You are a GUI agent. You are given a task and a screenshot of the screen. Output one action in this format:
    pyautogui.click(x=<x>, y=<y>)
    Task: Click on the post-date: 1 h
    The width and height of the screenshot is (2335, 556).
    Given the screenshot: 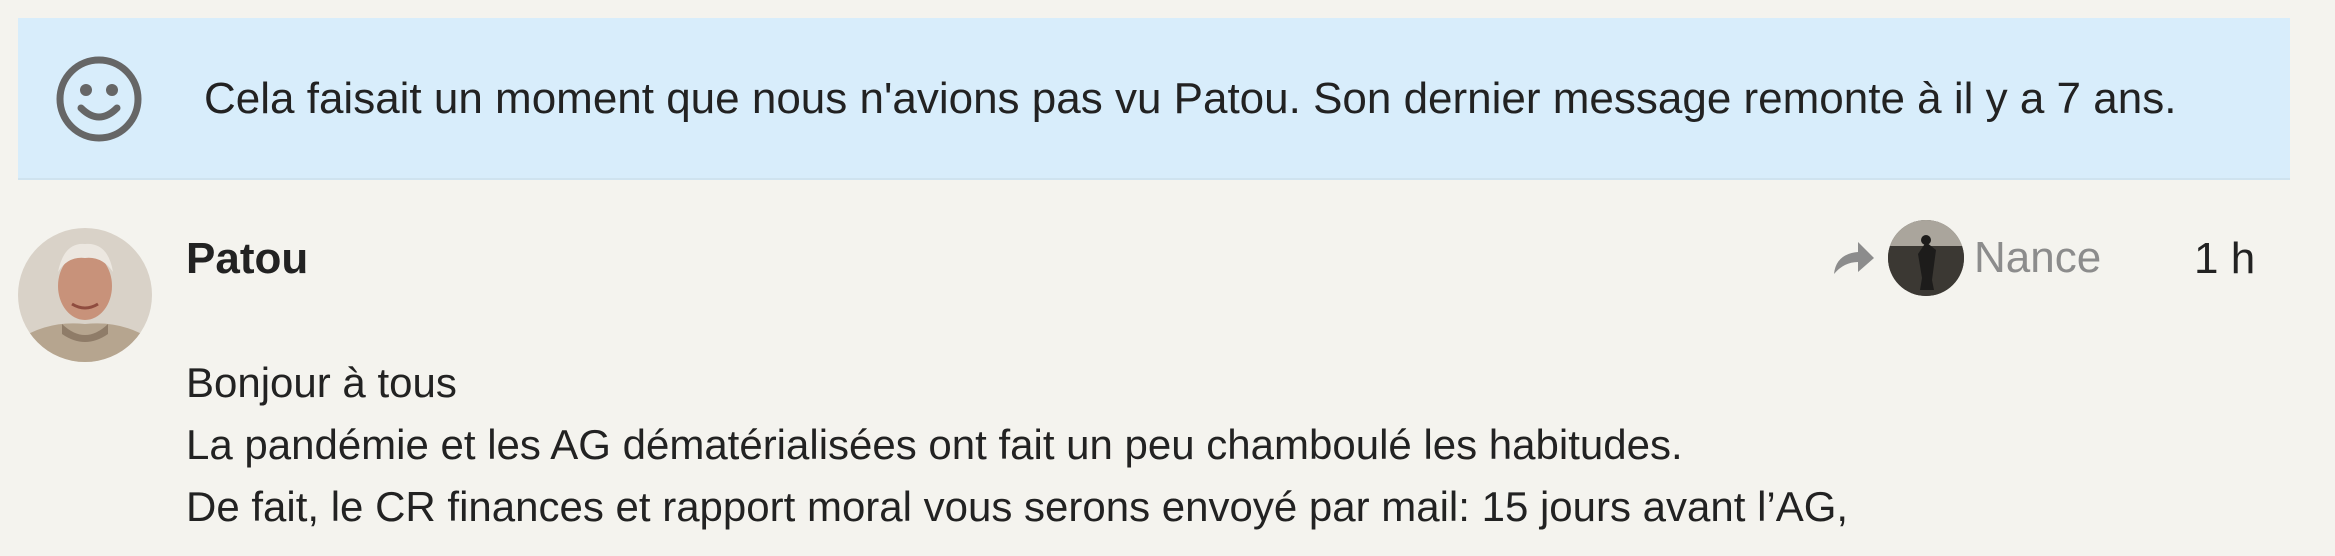 What is the action you would take?
    pyautogui.click(x=2224, y=259)
    